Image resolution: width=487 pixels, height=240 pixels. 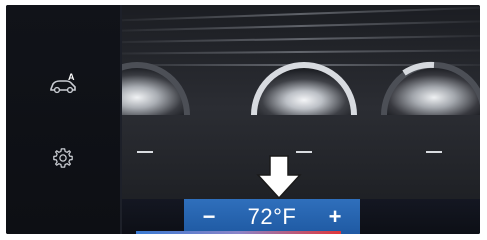 What do you see at coordinates (304, 89) in the screenshot?
I see `center-dial-ring` at bounding box center [304, 89].